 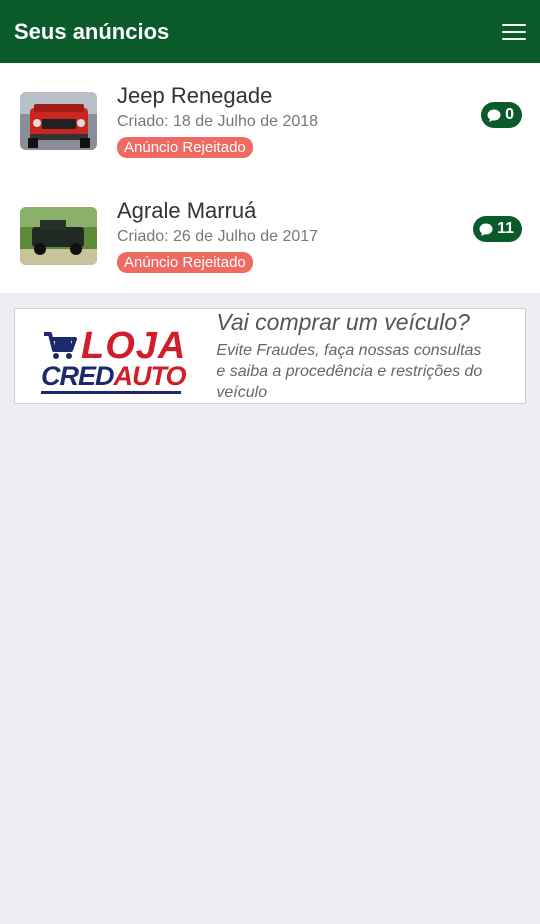 What do you see at coordinates (78, 376) in the screenshot?
I see `logo-cred: CRED` at bounding box center [78, 376].